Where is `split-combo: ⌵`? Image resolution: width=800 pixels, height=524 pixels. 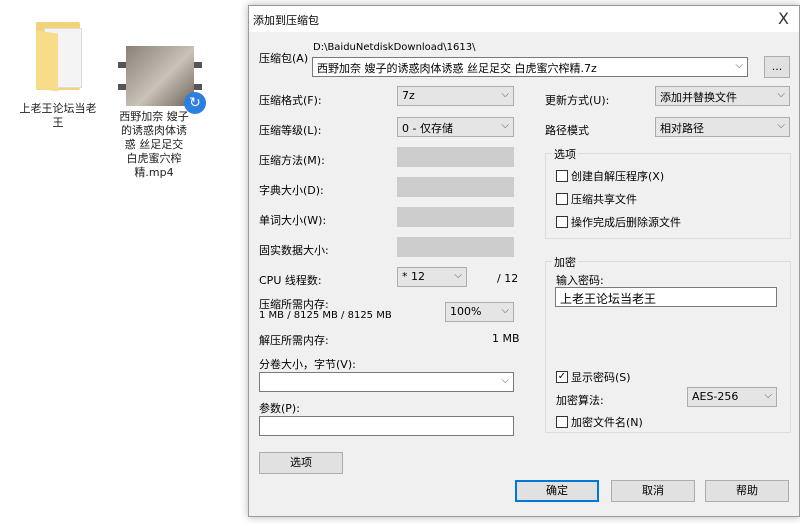 split-combo: ⌵ is located at coordinates (386, 382).